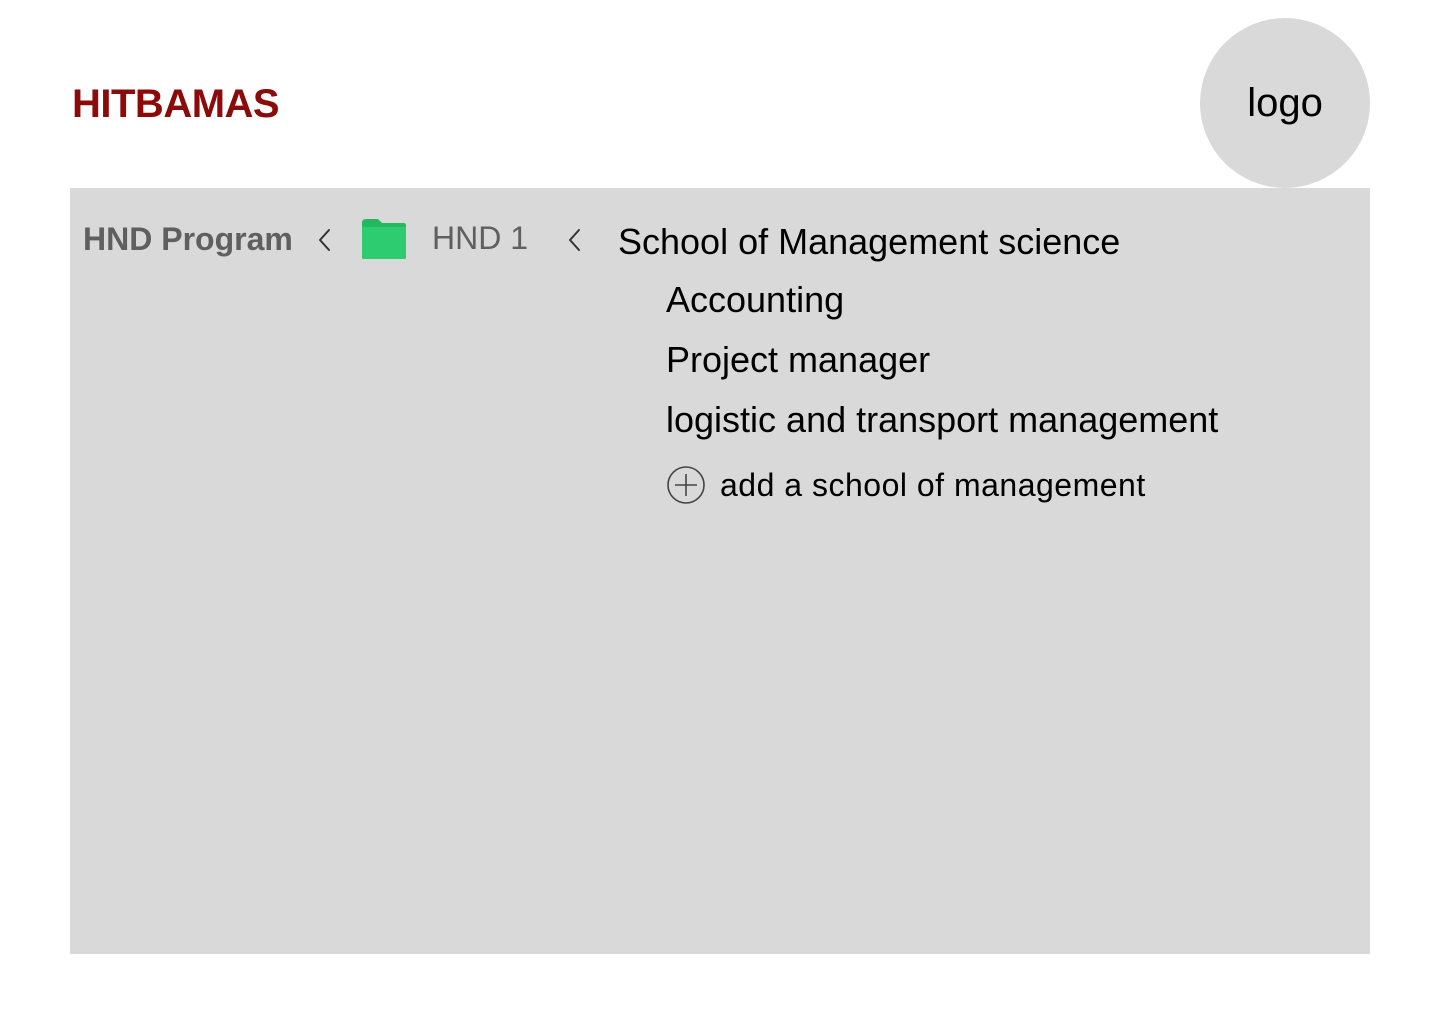 This screenshot has height=1024, width=1440. What do you see at coordinates (933, 484) in the screenshot?
I see `add-school-label: add a school of management` at bounding box center [933, 484].